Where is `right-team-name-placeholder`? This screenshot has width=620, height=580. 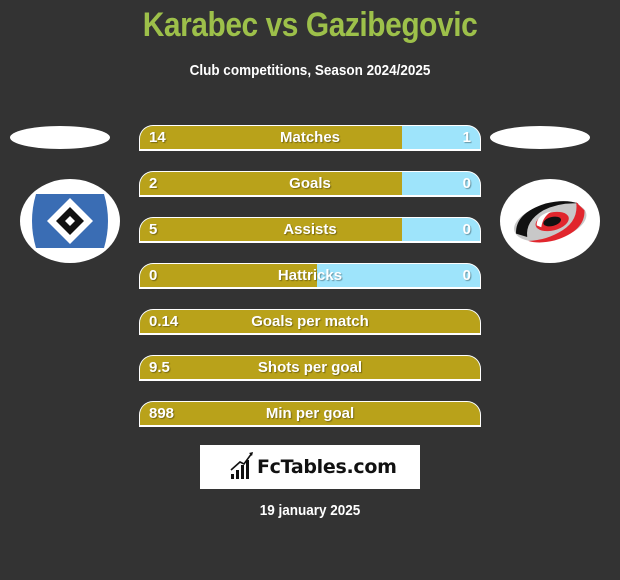
right-team-name-placeholder is located at coordinates (540, 137).